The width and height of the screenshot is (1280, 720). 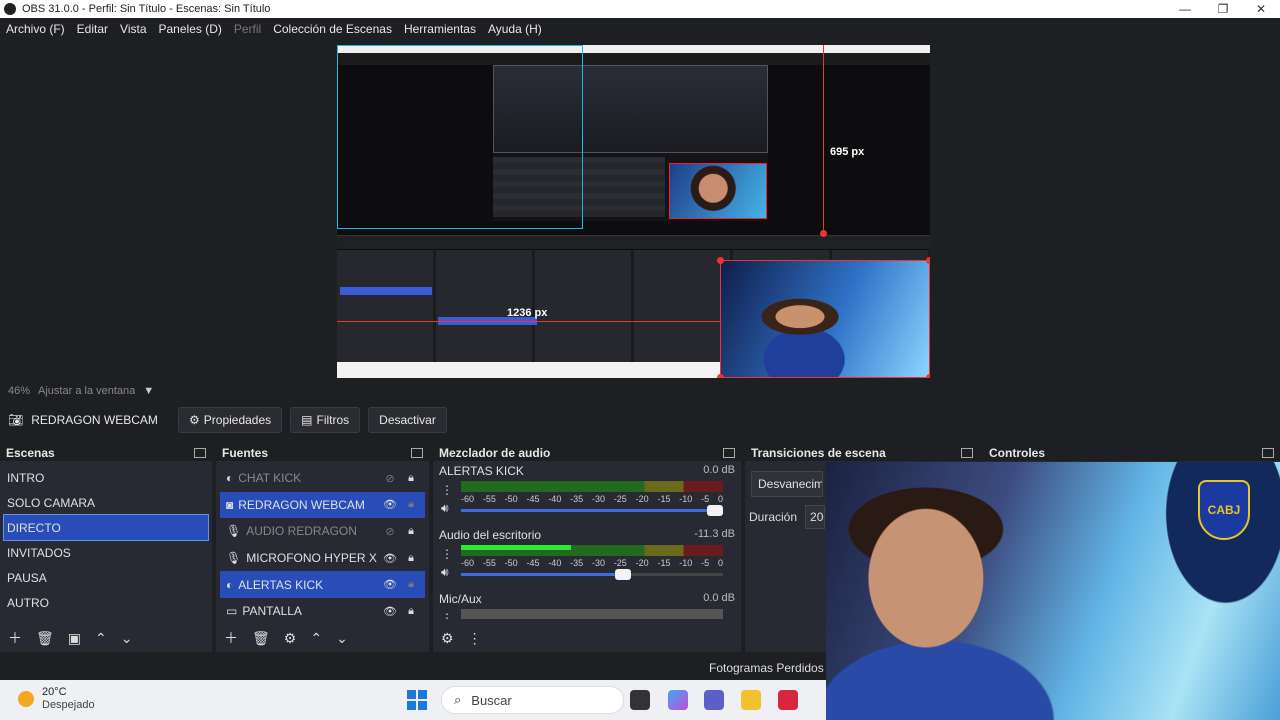 What do you see at coordinates (511, 499) in the screenshot?
I see `scale-tick: -50` at bounding box center [511, 499].